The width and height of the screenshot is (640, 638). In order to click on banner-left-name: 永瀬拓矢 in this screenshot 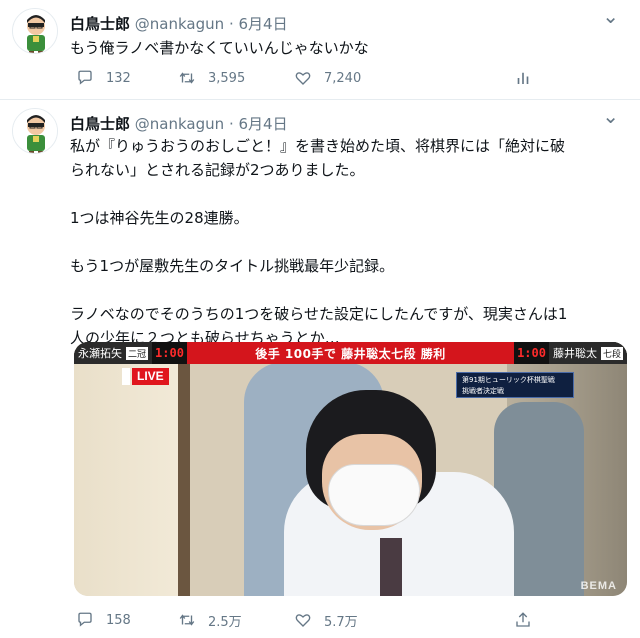, I will do `click(100, 353)`.